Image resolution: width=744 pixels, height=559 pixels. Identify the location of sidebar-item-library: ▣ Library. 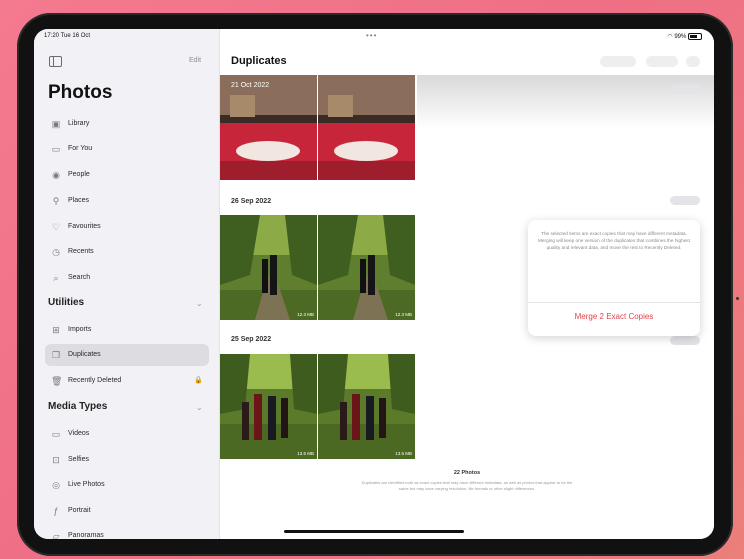
(127, 124).